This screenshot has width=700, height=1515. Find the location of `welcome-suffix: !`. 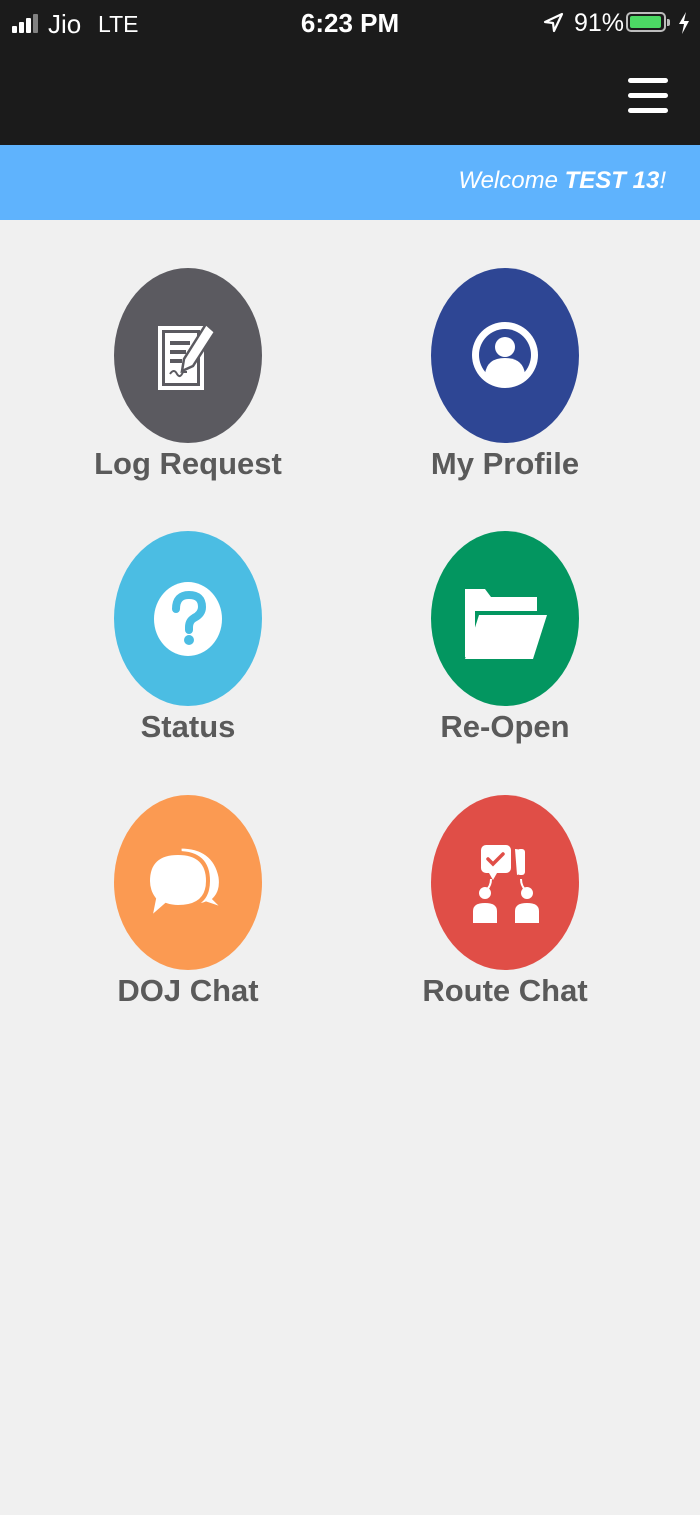

welcome-suffix: ! is located at coordinates (662, 180).